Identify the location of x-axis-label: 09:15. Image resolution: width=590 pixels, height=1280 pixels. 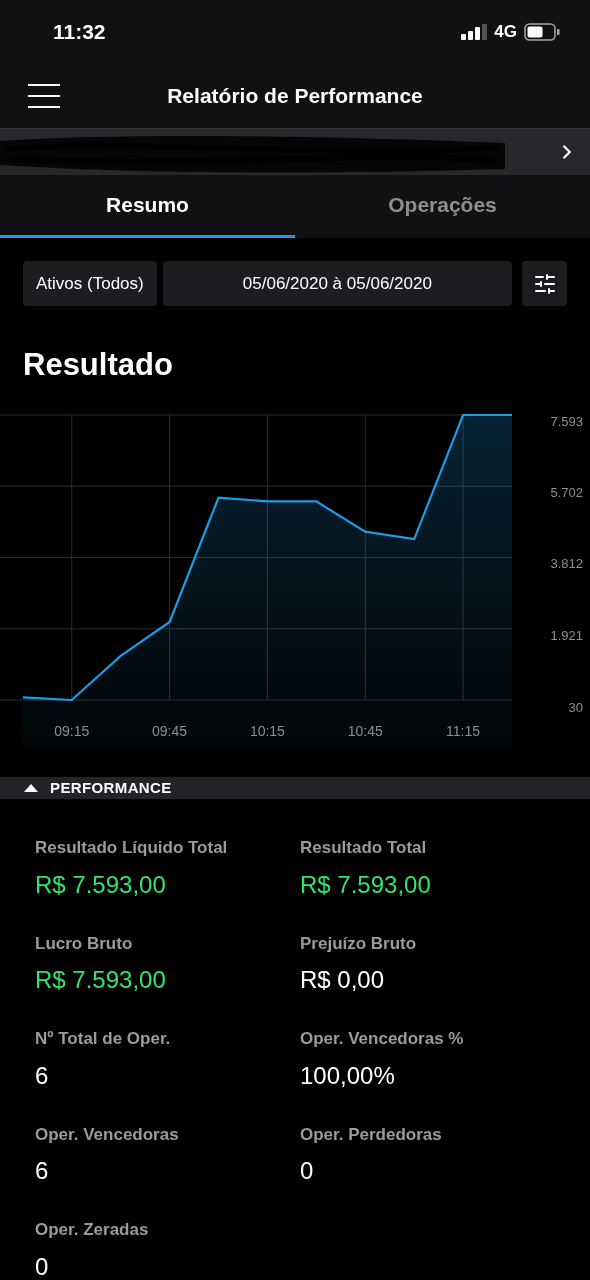
(72, 730).